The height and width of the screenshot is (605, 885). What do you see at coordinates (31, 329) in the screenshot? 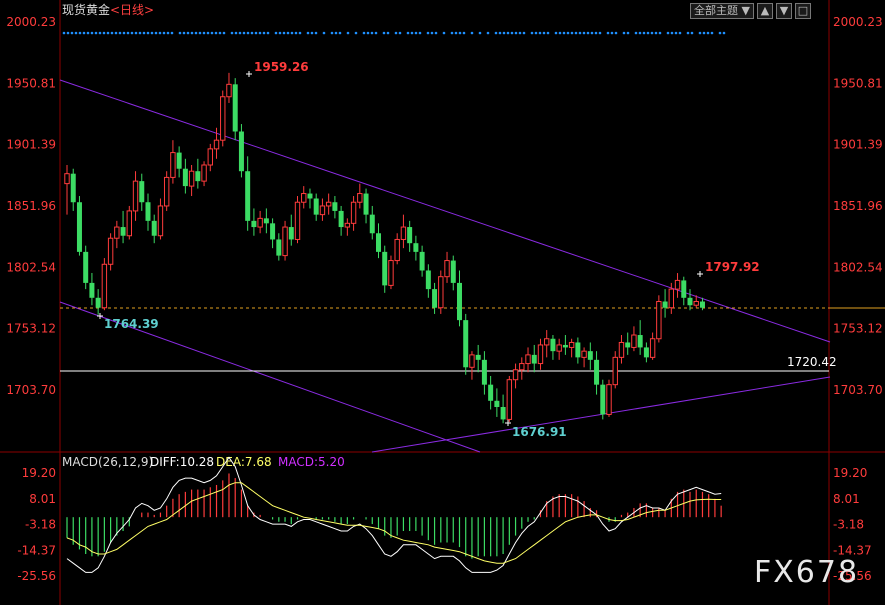
I see `price-tick-label: 1753.12` at bounding box center [31, 329].